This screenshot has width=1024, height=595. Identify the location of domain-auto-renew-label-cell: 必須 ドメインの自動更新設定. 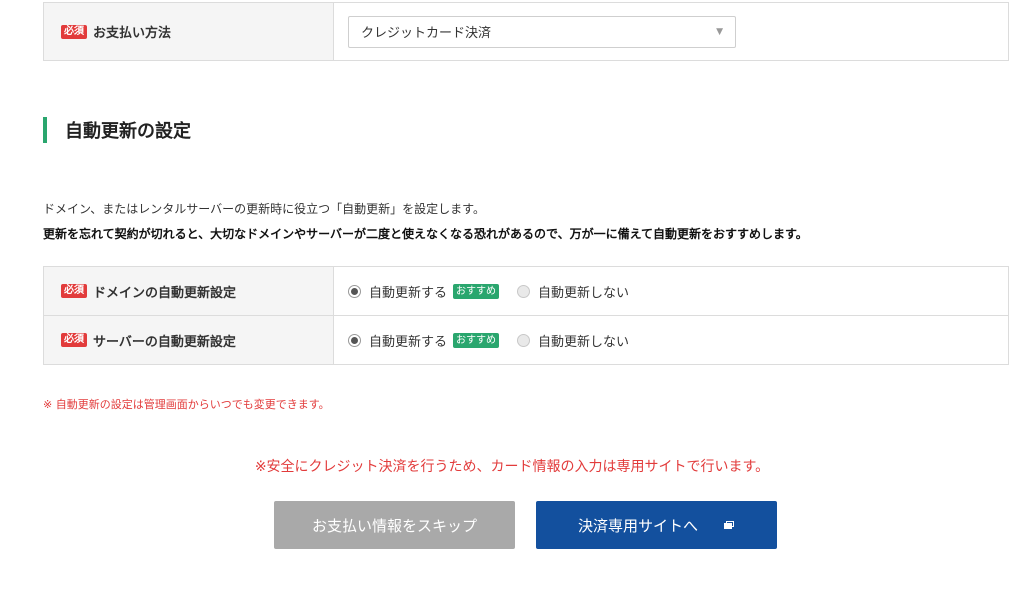
(189, 291).